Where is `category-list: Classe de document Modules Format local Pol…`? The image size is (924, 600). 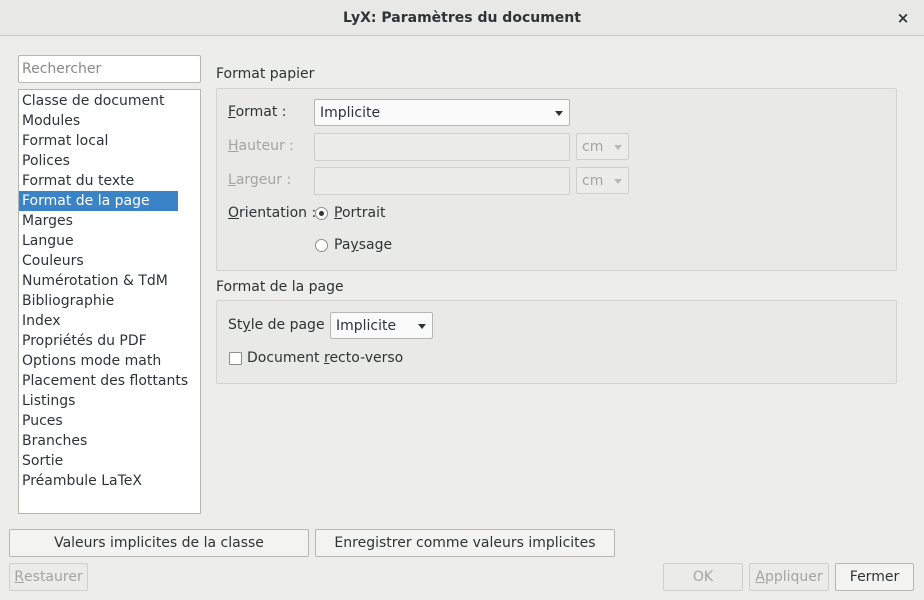
category-list: Classe de document Modules Format local Pol… is located at coordinates (109, 301).